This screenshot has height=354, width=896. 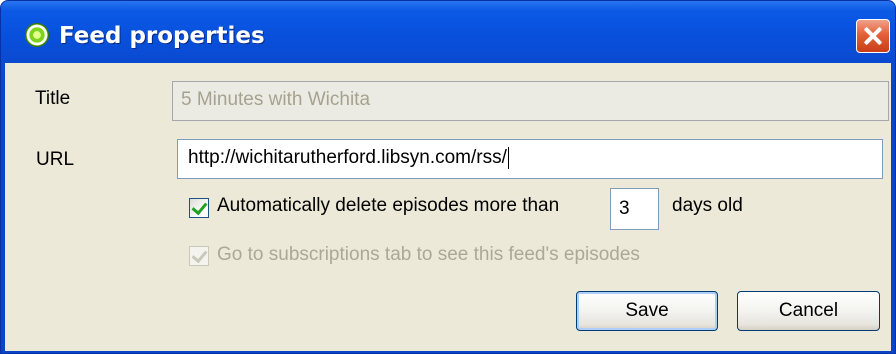 I want to click on url-field: http://wichitarutherford.libsyn.com/rss/, so click(x=530, y=159).